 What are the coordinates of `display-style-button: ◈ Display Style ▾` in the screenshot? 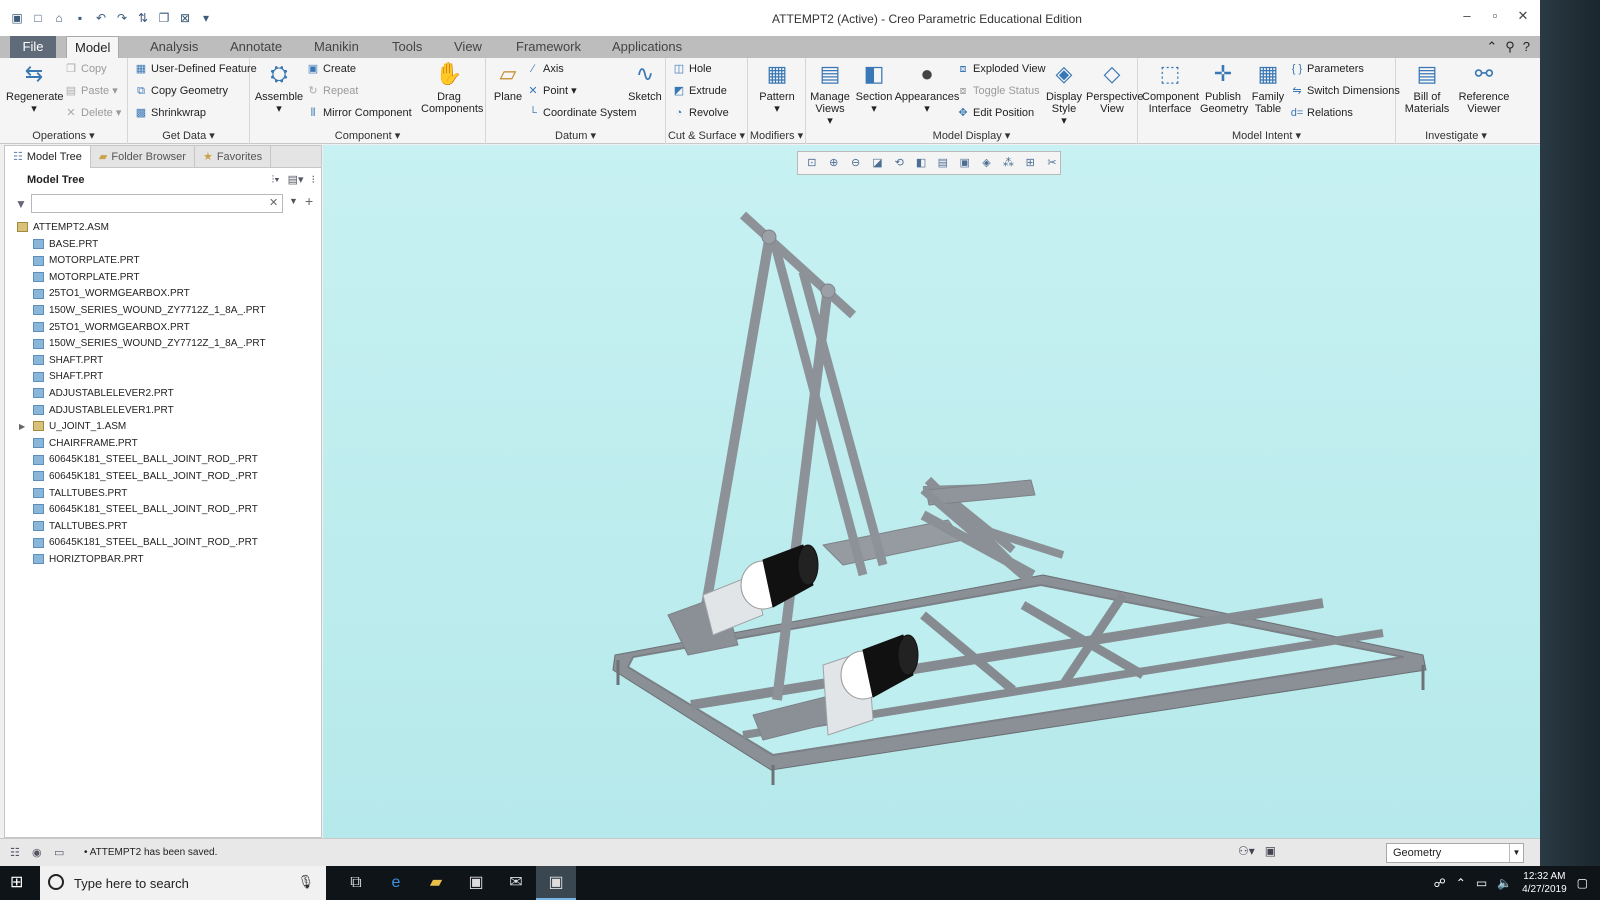 It's located at (1064, 93).